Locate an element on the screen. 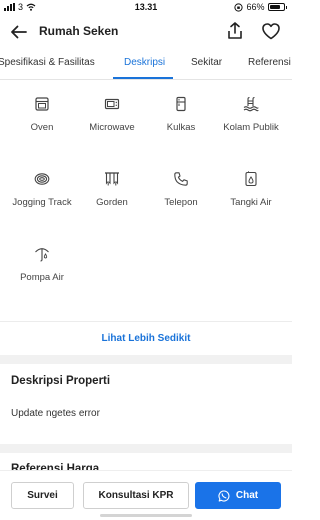 The height and width of the screenshot is (520, 320). tab-deskripsi: Deskripsi is located at coordinates (144, 62).